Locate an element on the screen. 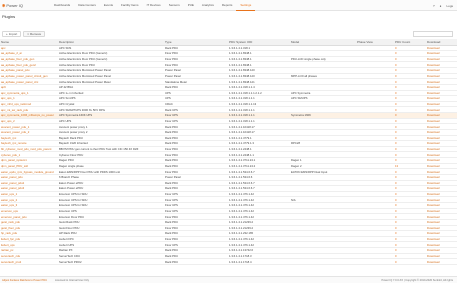  nav-reports: Reports is located at coordinates (227, 5).